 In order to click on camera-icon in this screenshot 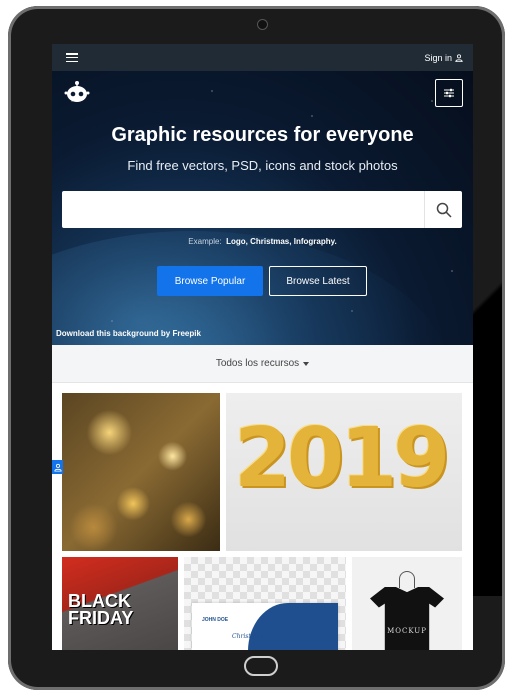, I will do `click(262, 24)`.